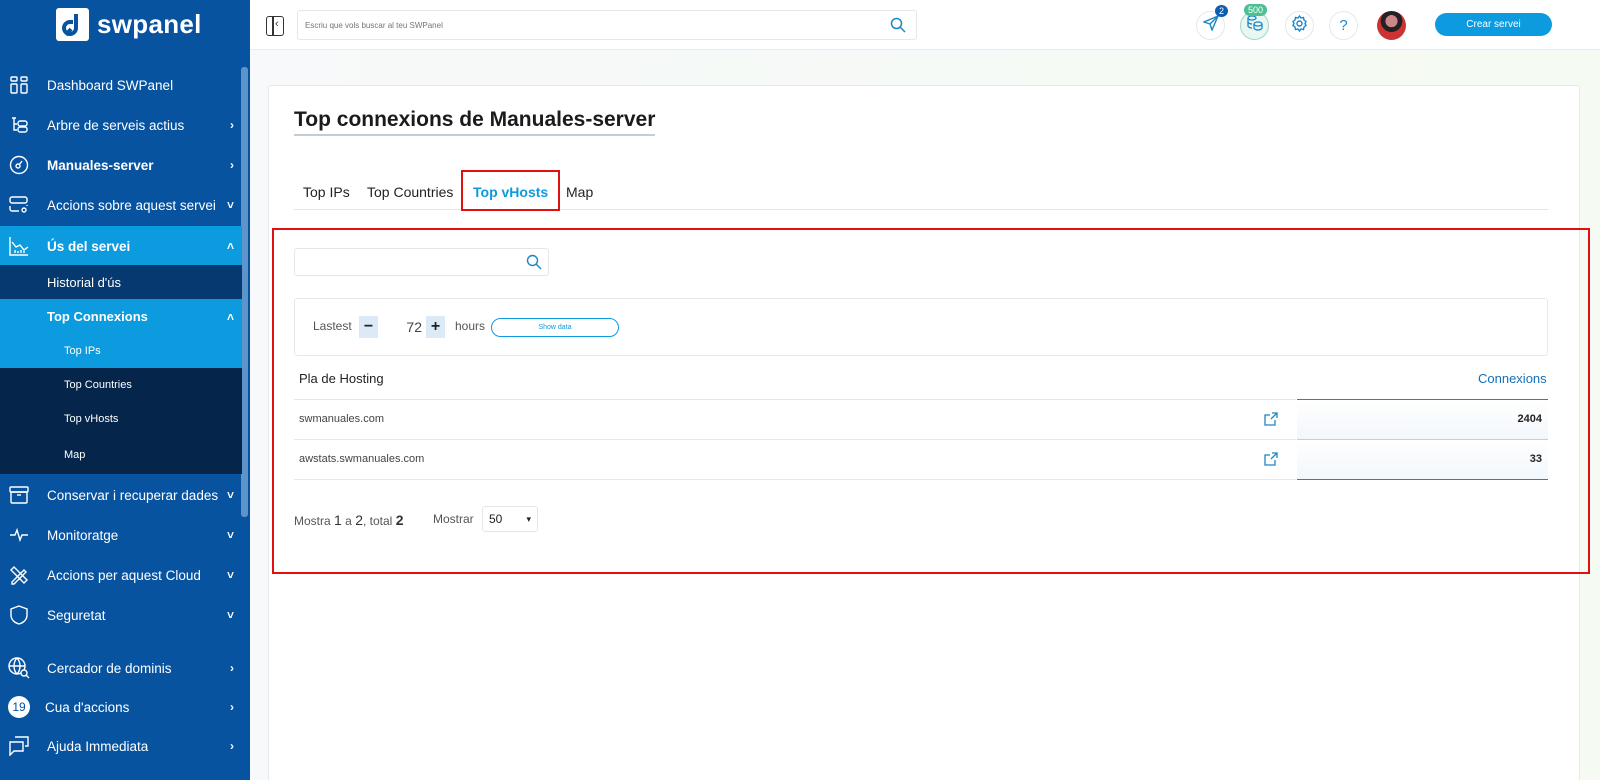  Describe the element at coordinates (19, 125) in the screenshot. I see `tree-icon` at that location.